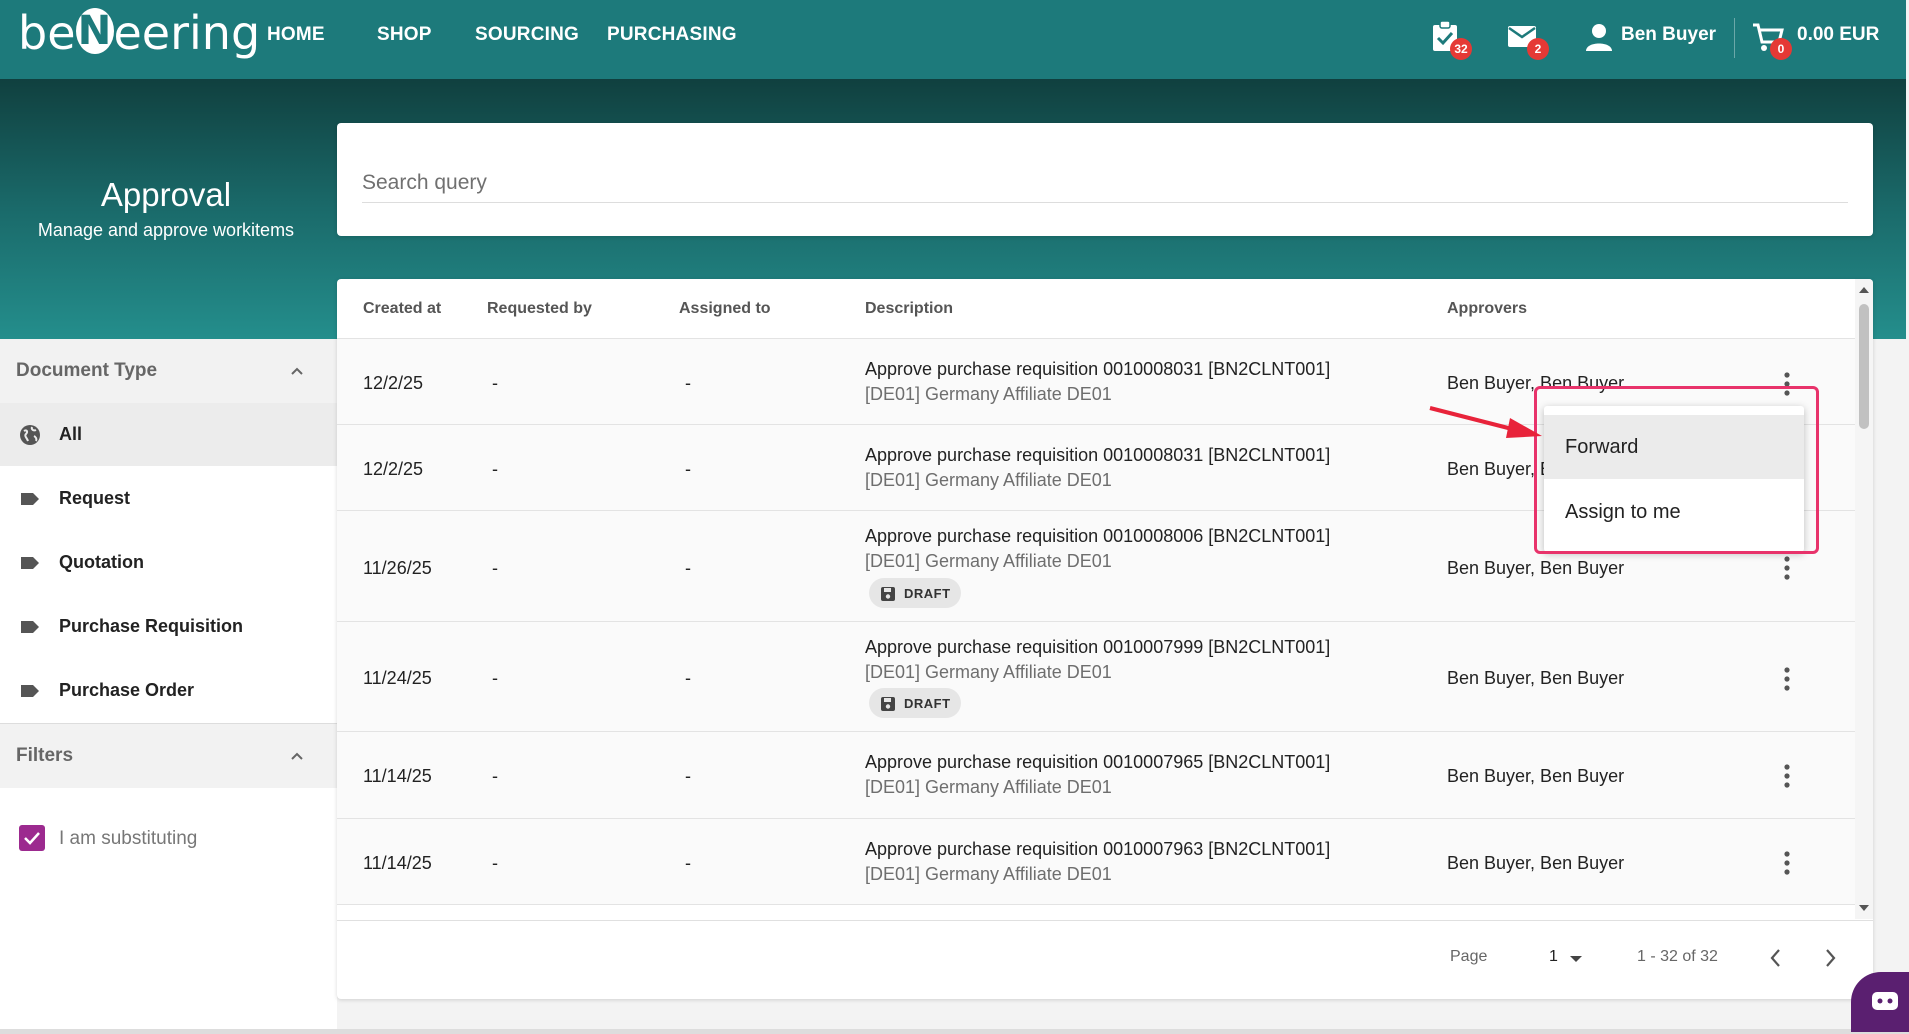  Describe the element at coordinates (168, 434) in the screenshot. I see `doc-type-all: All` at that location.